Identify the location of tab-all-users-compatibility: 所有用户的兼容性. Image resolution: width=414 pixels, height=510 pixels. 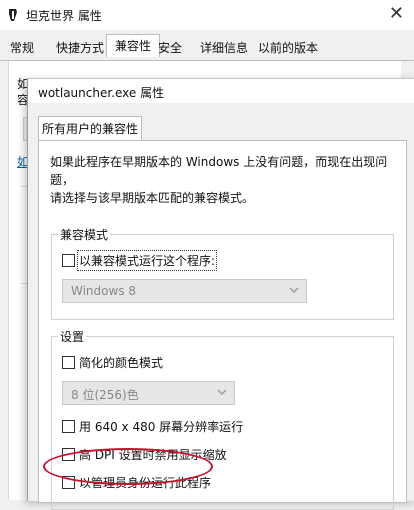
(90, 128).